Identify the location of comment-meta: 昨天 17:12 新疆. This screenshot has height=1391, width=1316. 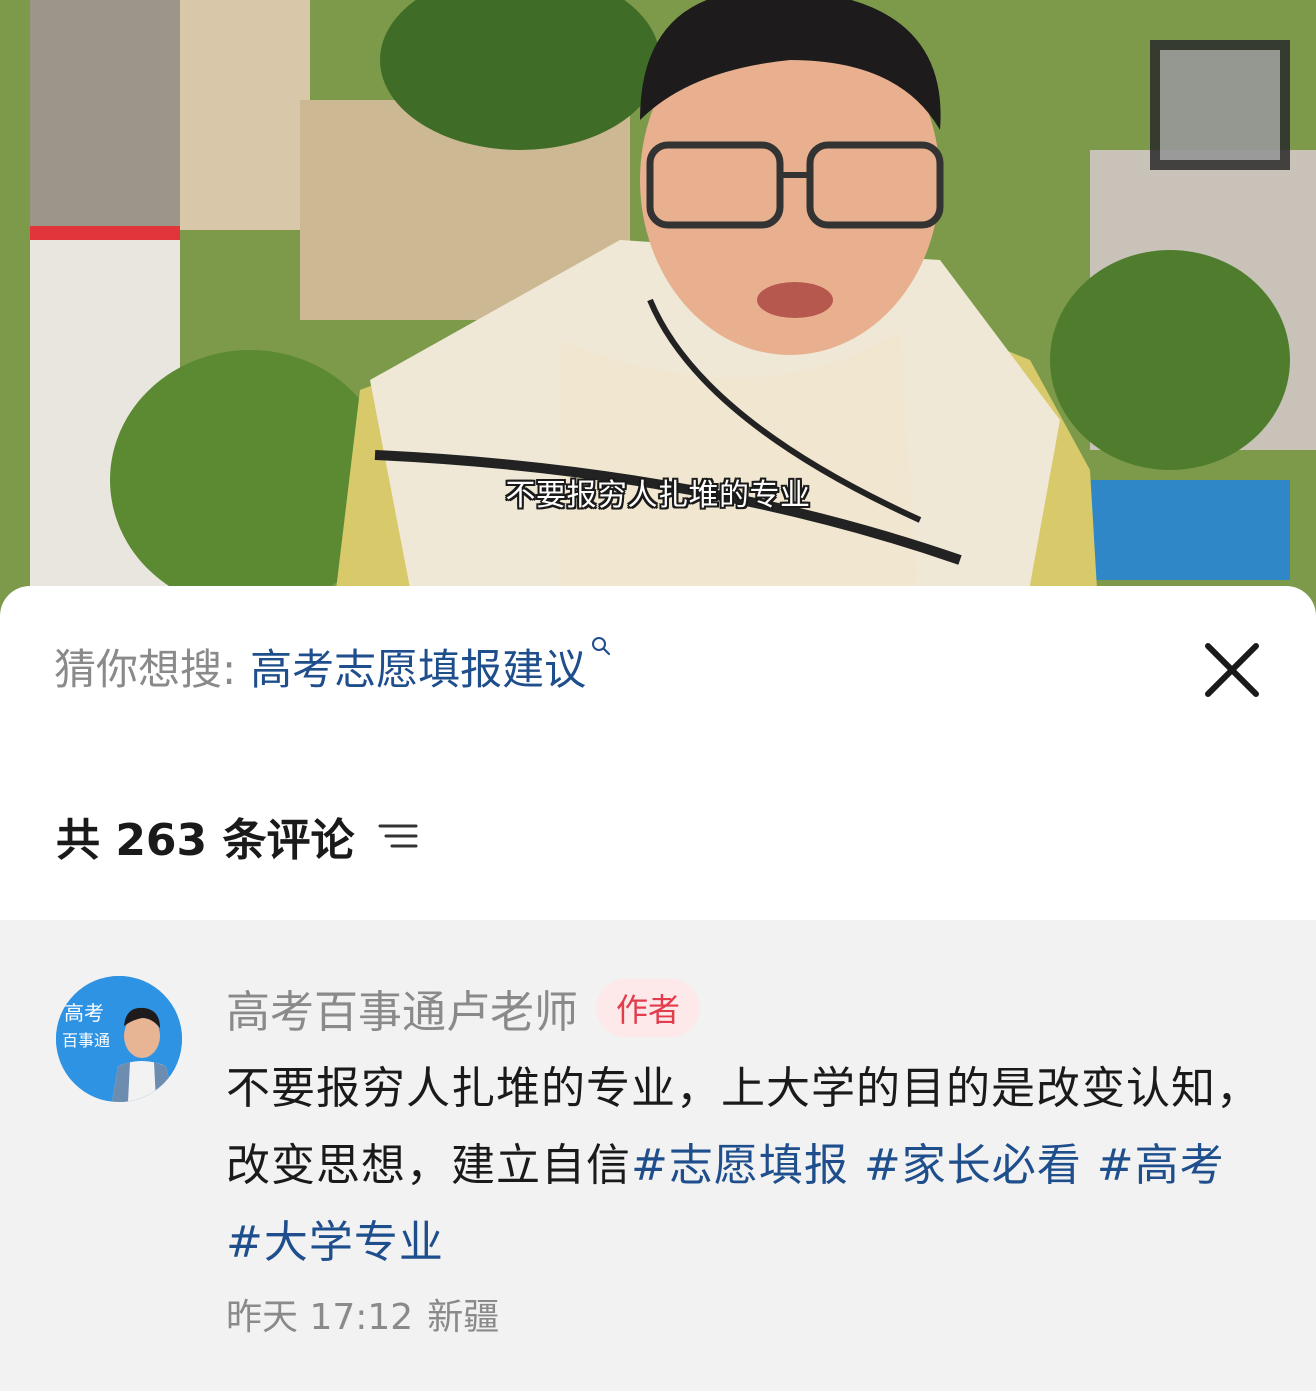
(362, 1314).